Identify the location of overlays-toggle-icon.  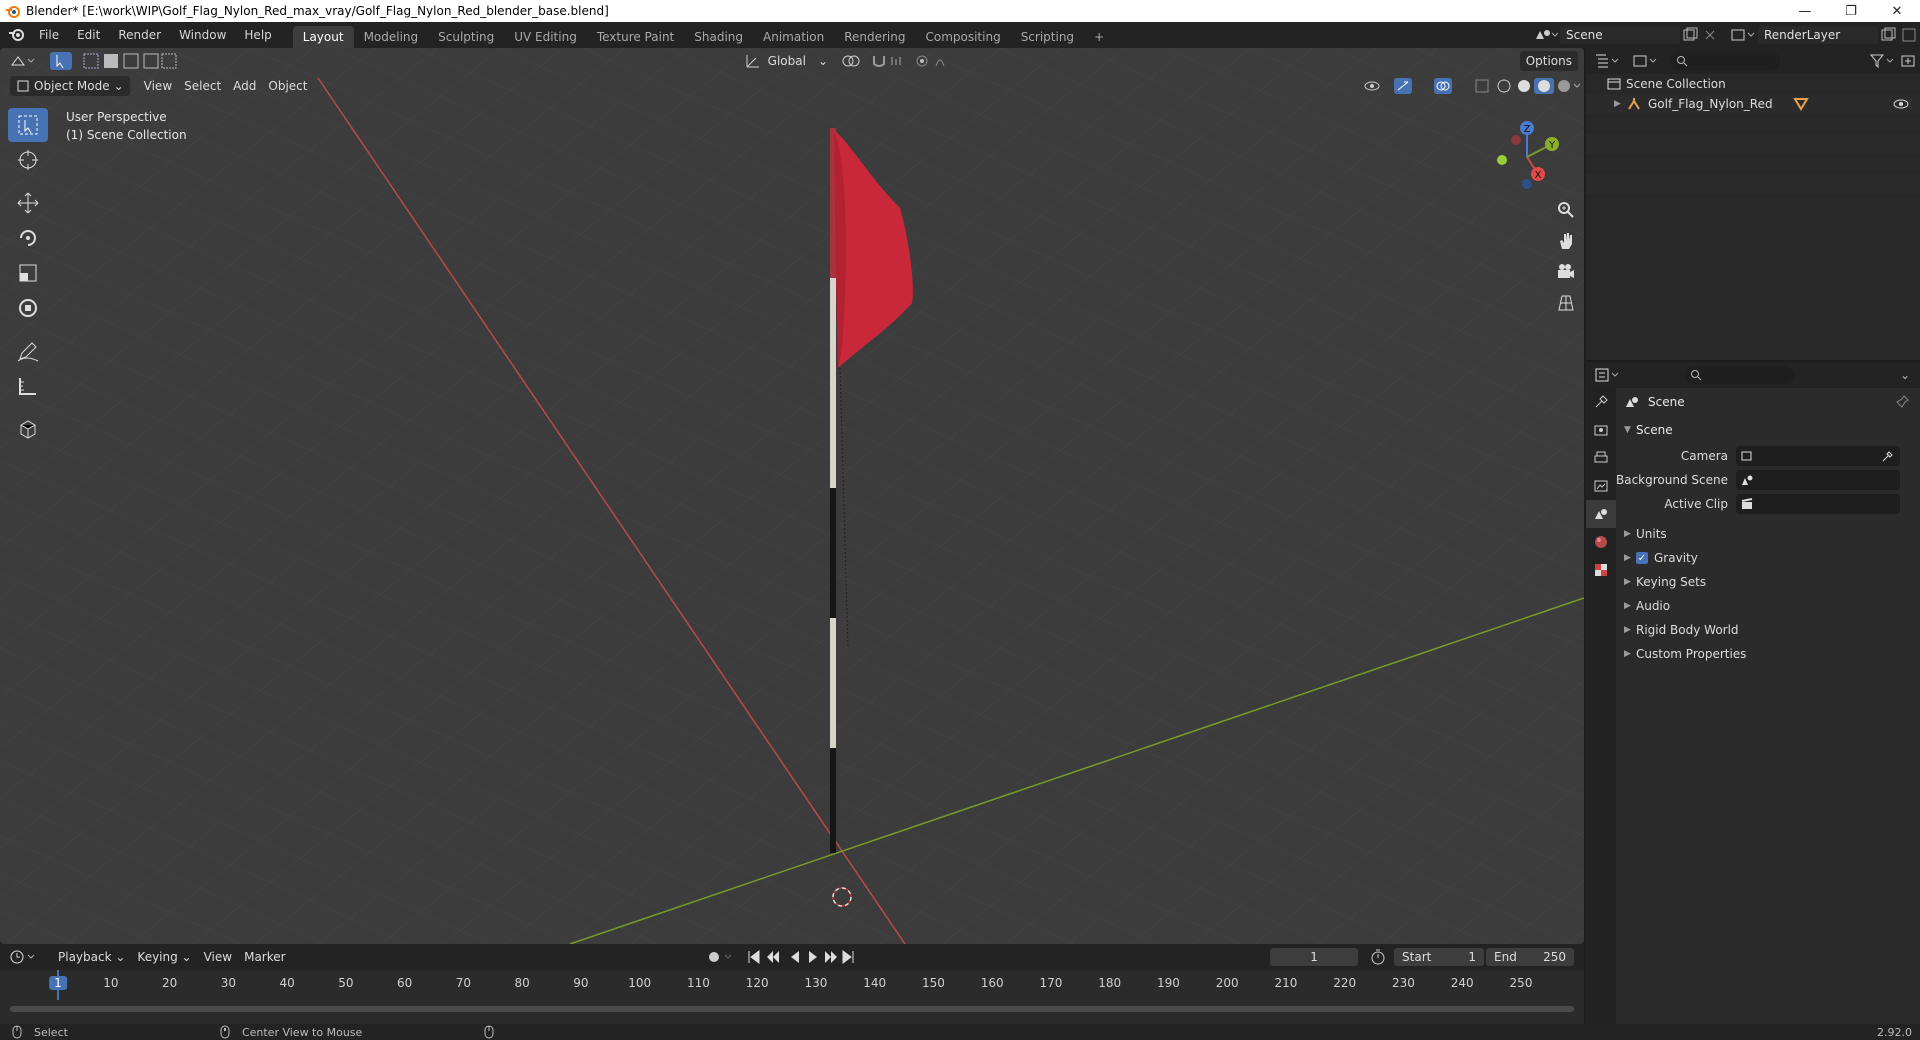
(1452, 86).